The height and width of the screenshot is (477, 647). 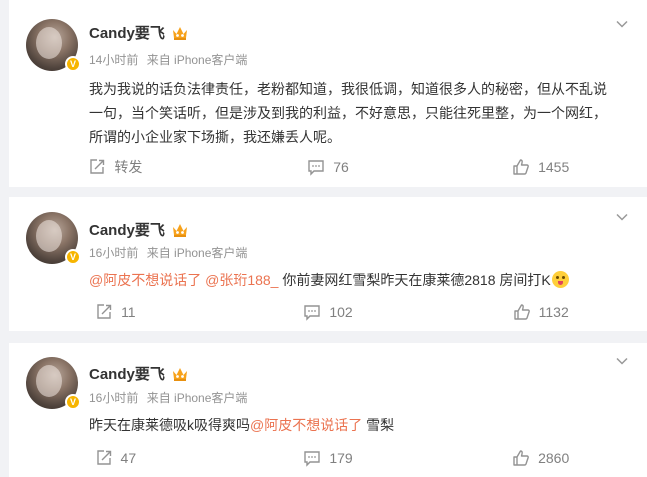 I want to click on comment-count: 76, so click(x=341, y=167).